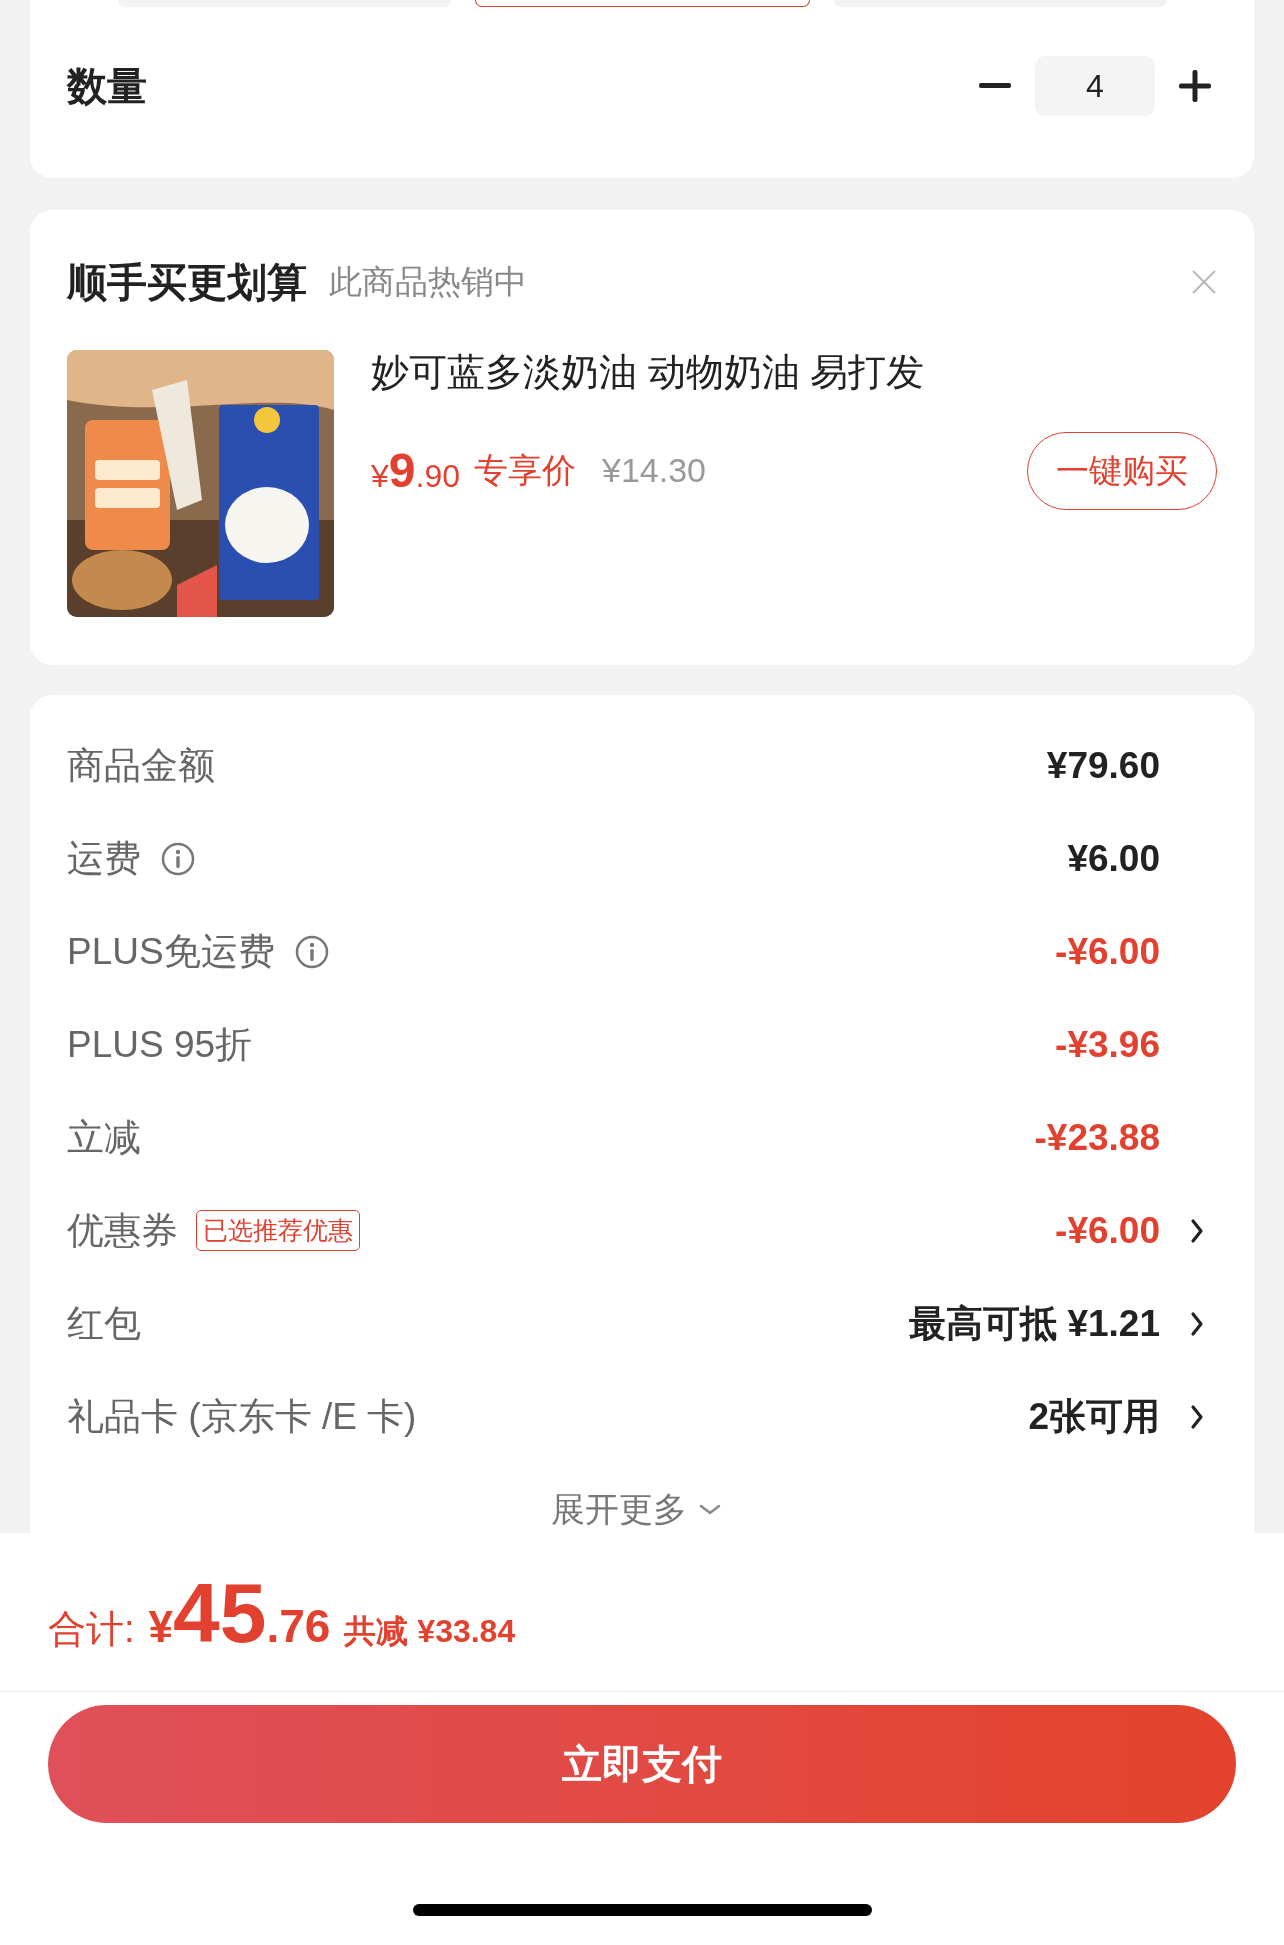  What do you see at coordinates (428, 282) in the screenshot?
I see `section-subtitle: 此商品热销中` at bounding box center [428, 282].